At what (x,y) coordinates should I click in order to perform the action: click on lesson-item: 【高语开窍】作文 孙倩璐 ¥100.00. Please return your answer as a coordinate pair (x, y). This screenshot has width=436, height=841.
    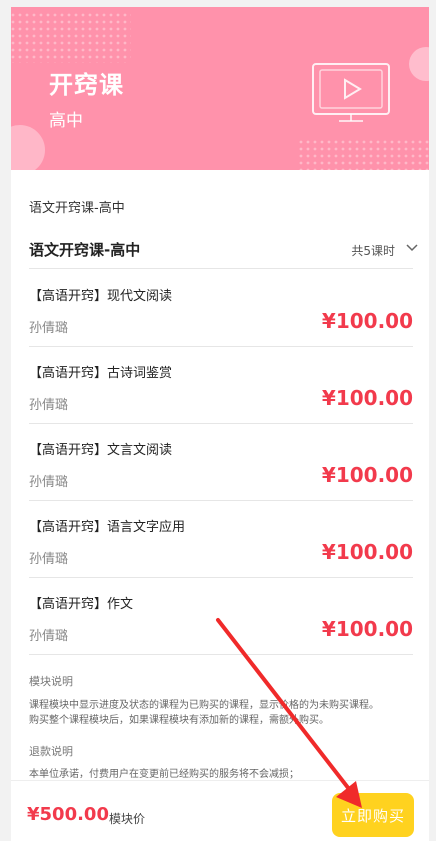
    Looking at the image, I should click on (221, 618).